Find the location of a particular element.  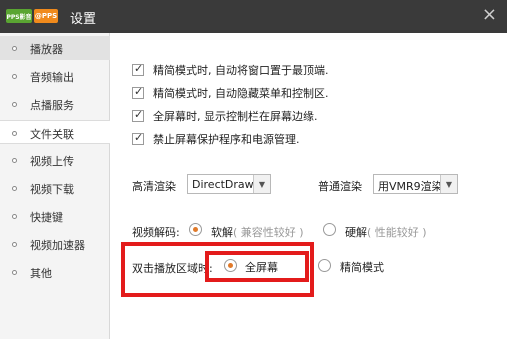

pps-logo-icon: @PPS is located at coordinates (46, 16).